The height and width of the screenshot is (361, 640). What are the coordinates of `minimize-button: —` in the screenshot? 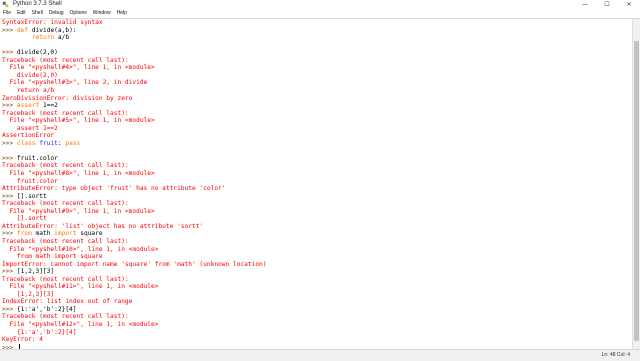 It's located at (585, 4).